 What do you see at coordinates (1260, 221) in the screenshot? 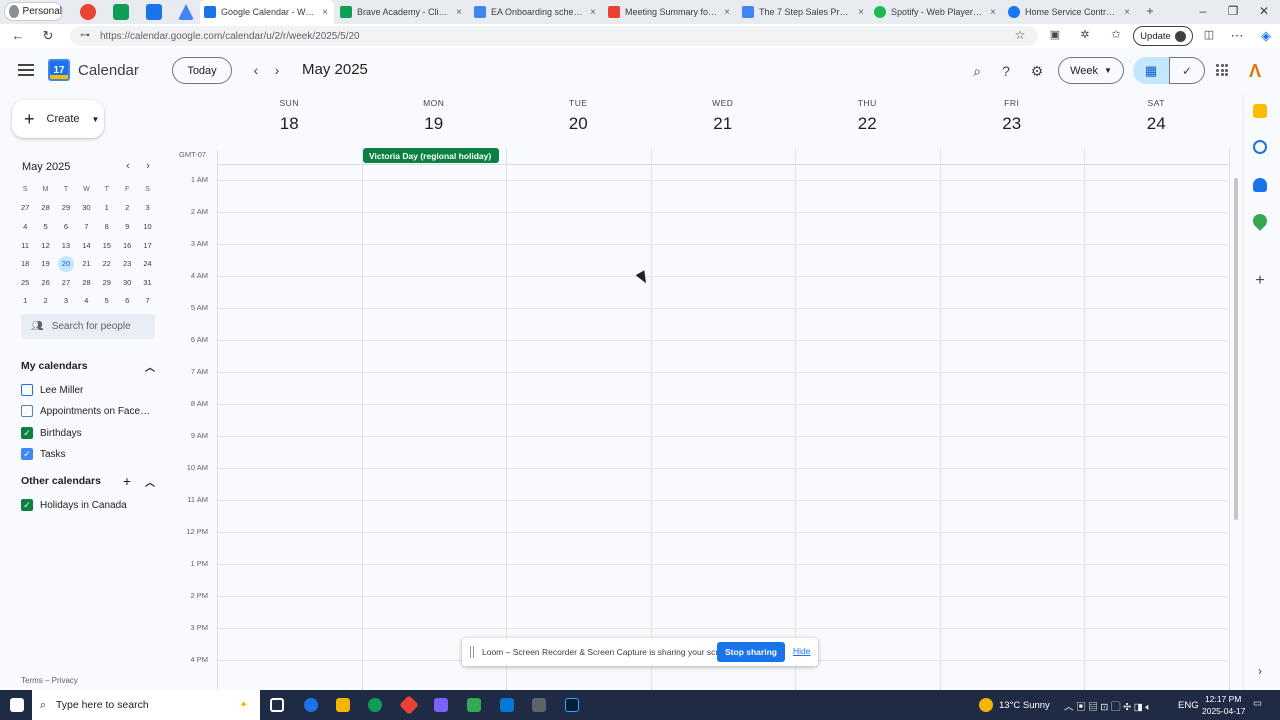
I see `maps-icon` at bounding box center [1260, 221].